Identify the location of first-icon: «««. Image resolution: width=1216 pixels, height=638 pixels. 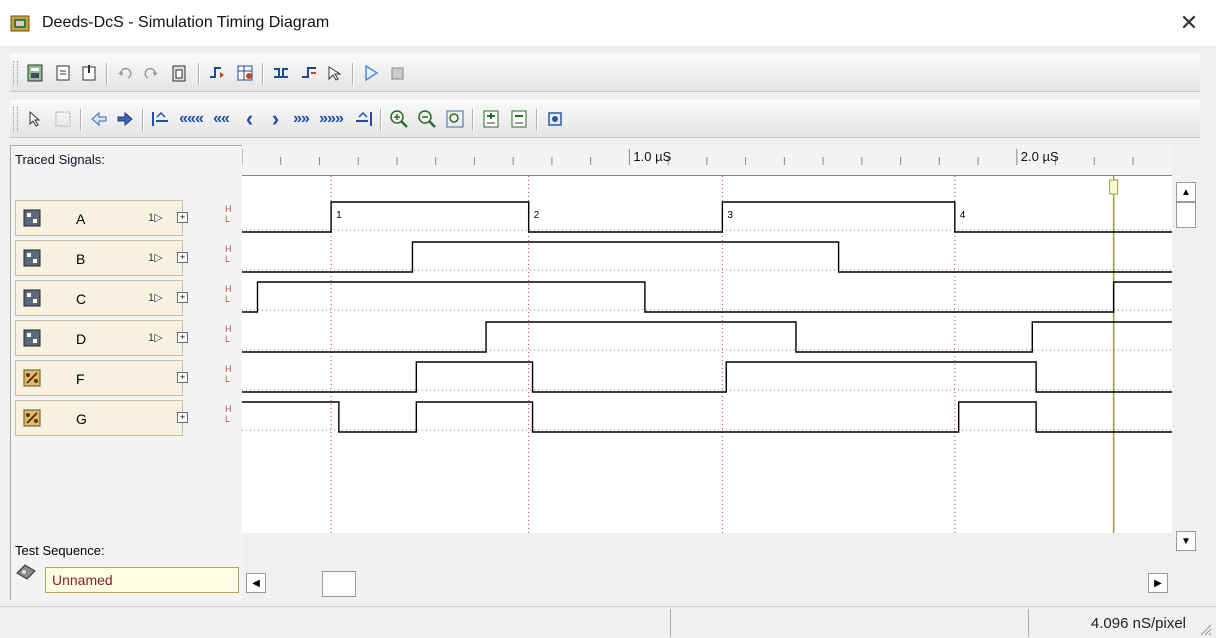
(191, 119).